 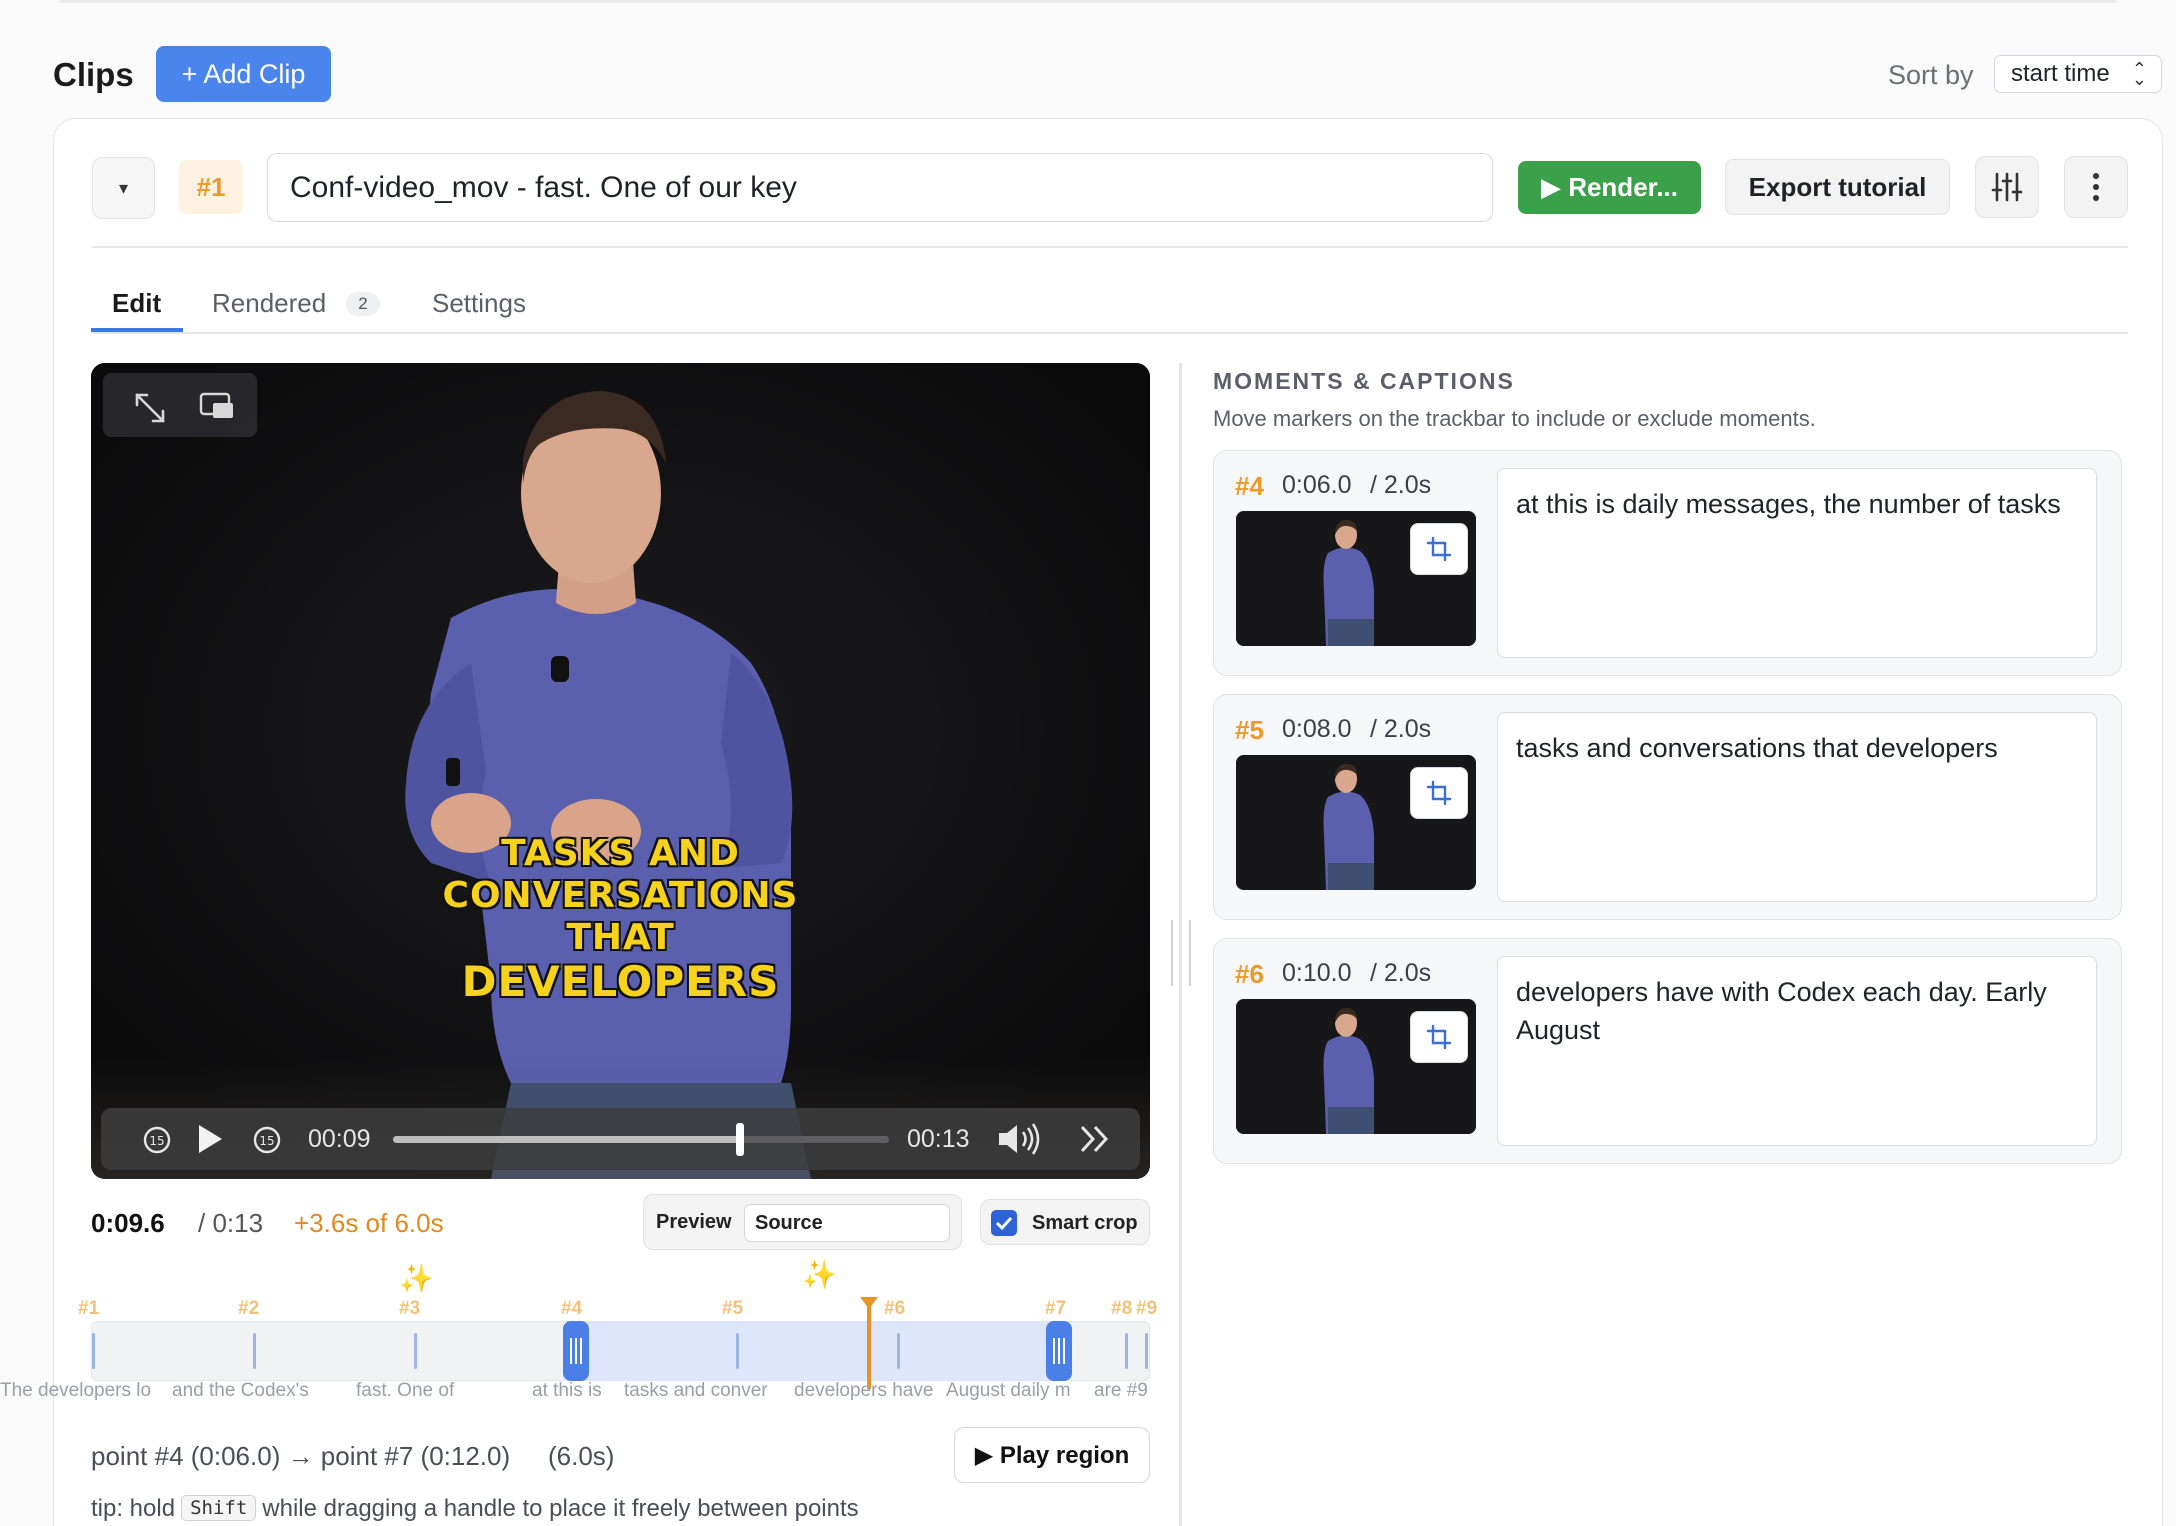 What do you see at coordinates (696, 1390) in the screenshot?
I see `point-snippet: tasks and conver` at bounding box center [696, 1390].